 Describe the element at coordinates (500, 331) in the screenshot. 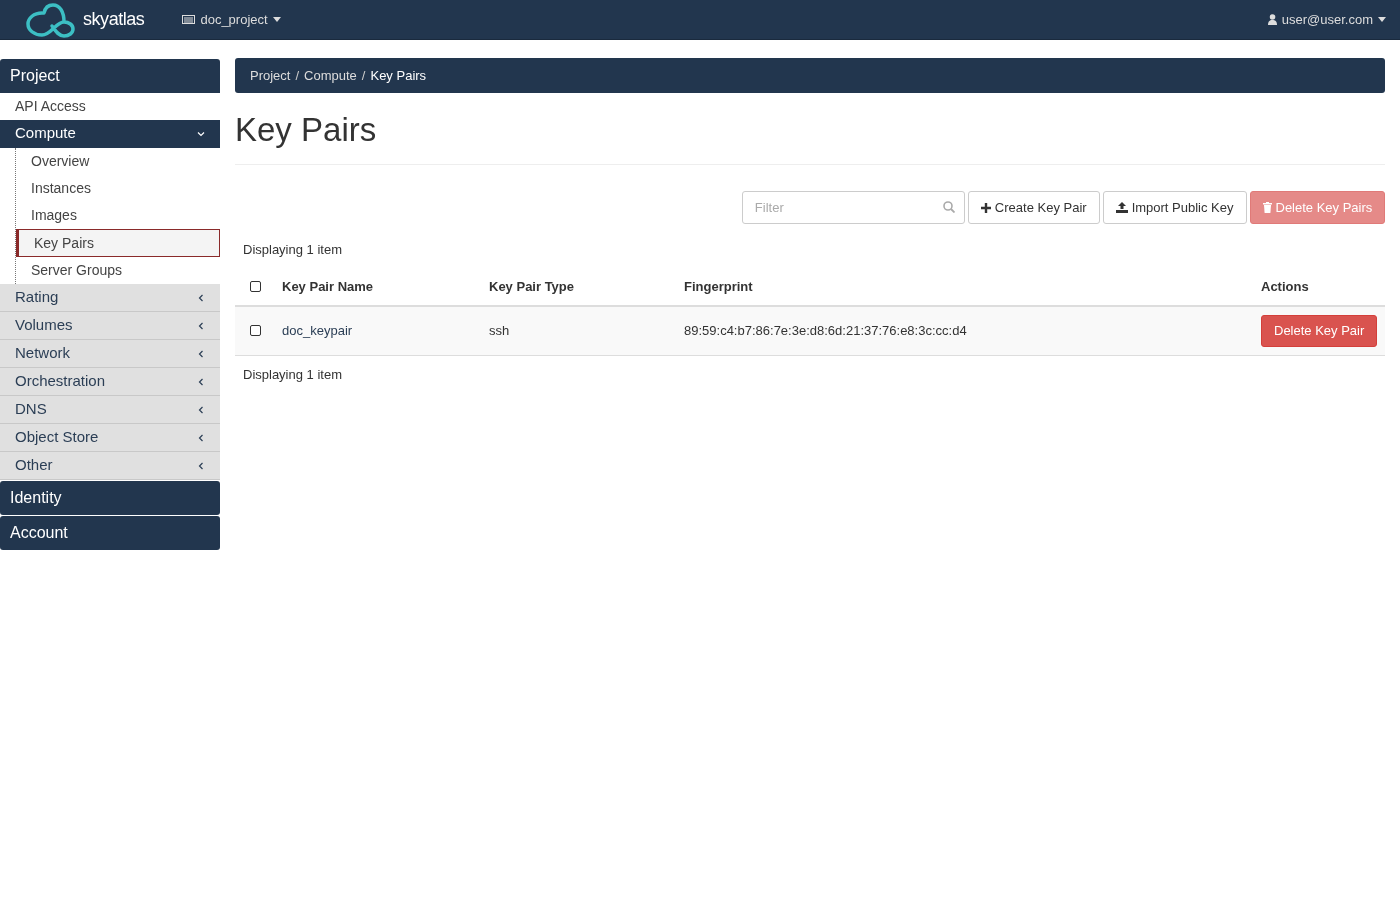

I see `table-cell-text: ssh` at that location.